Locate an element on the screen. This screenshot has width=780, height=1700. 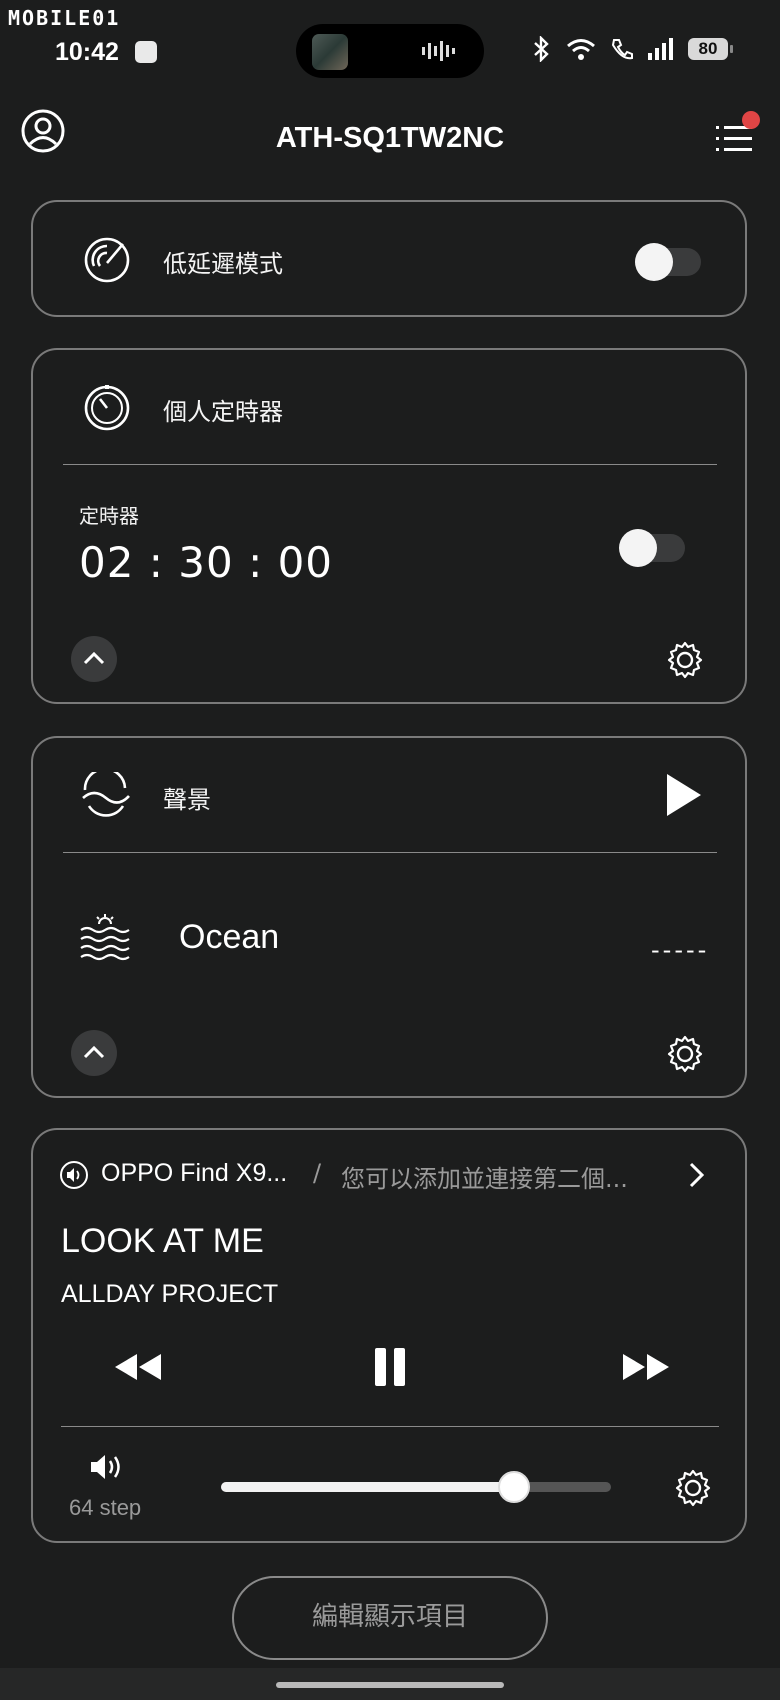
volume-slider is located at coordinates (416, 1487).